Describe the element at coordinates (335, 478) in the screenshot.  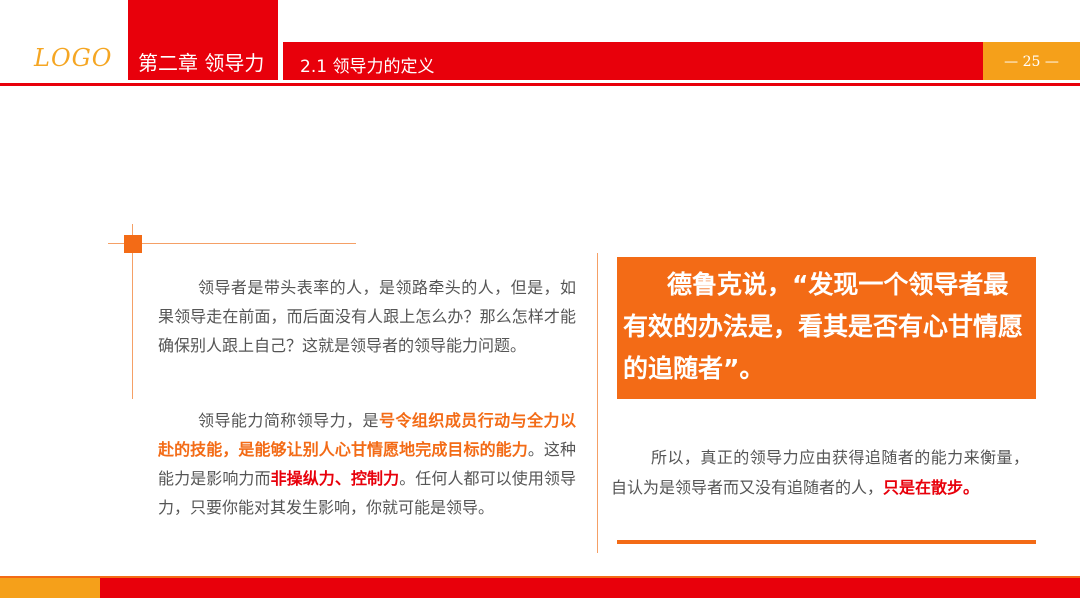
I see `highlight-not-control: 非操纵力、控制力` at that location.